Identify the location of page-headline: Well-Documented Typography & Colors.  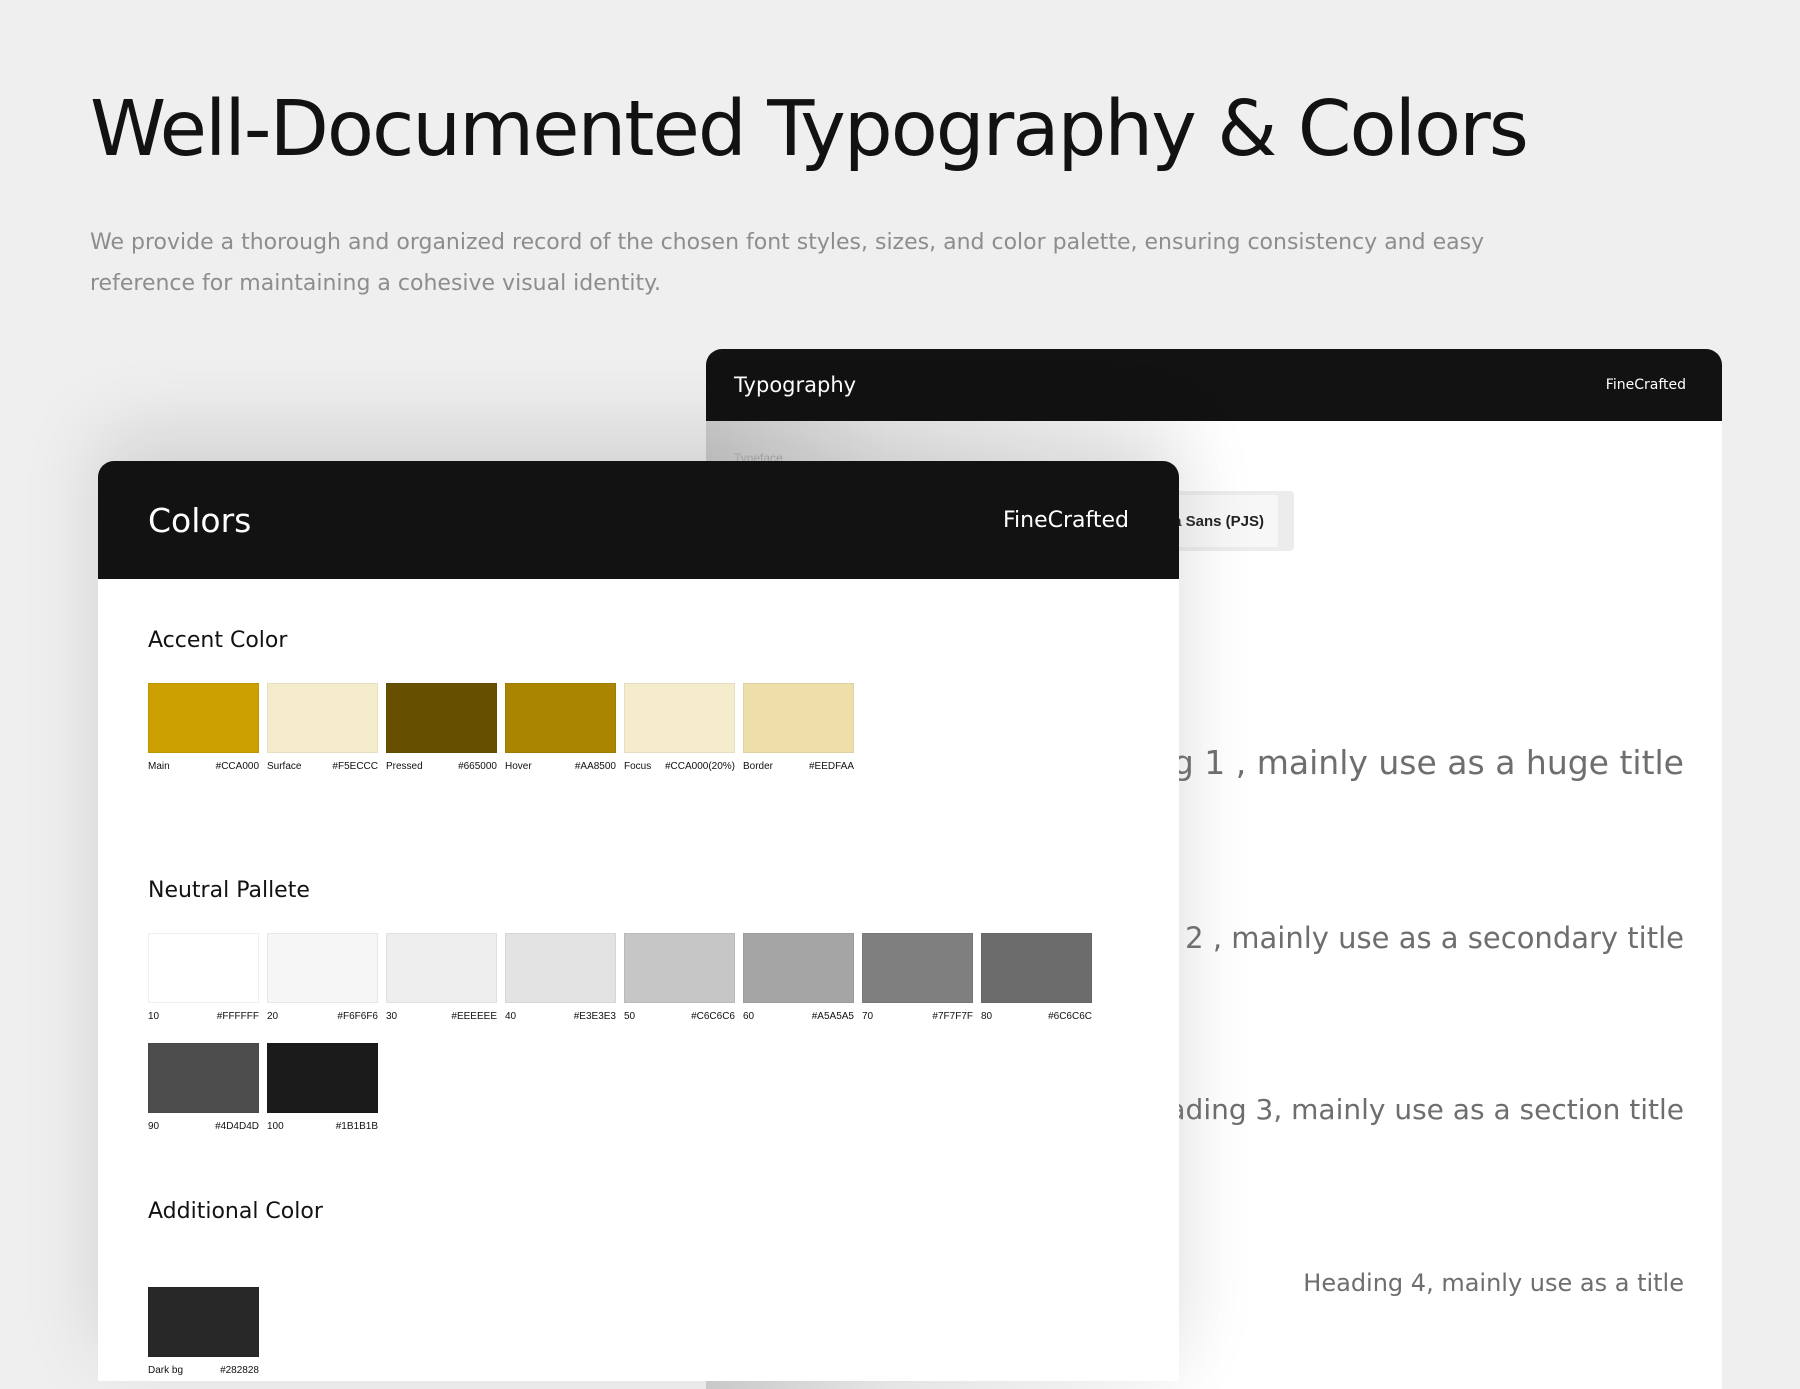
(809, 129).